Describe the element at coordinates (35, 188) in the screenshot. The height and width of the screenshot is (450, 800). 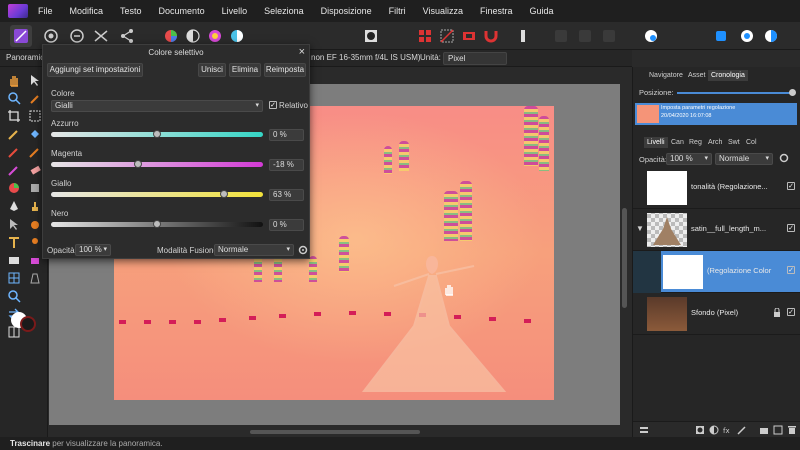
I see `flood-select-tool` at that location.